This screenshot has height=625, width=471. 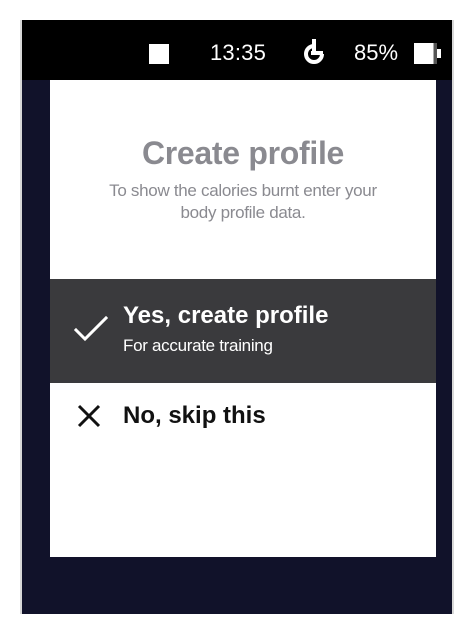 What do you see at coordinates (428, 53) in the screenshot?
I see `battery-icon` at bounding box center [428, 53].